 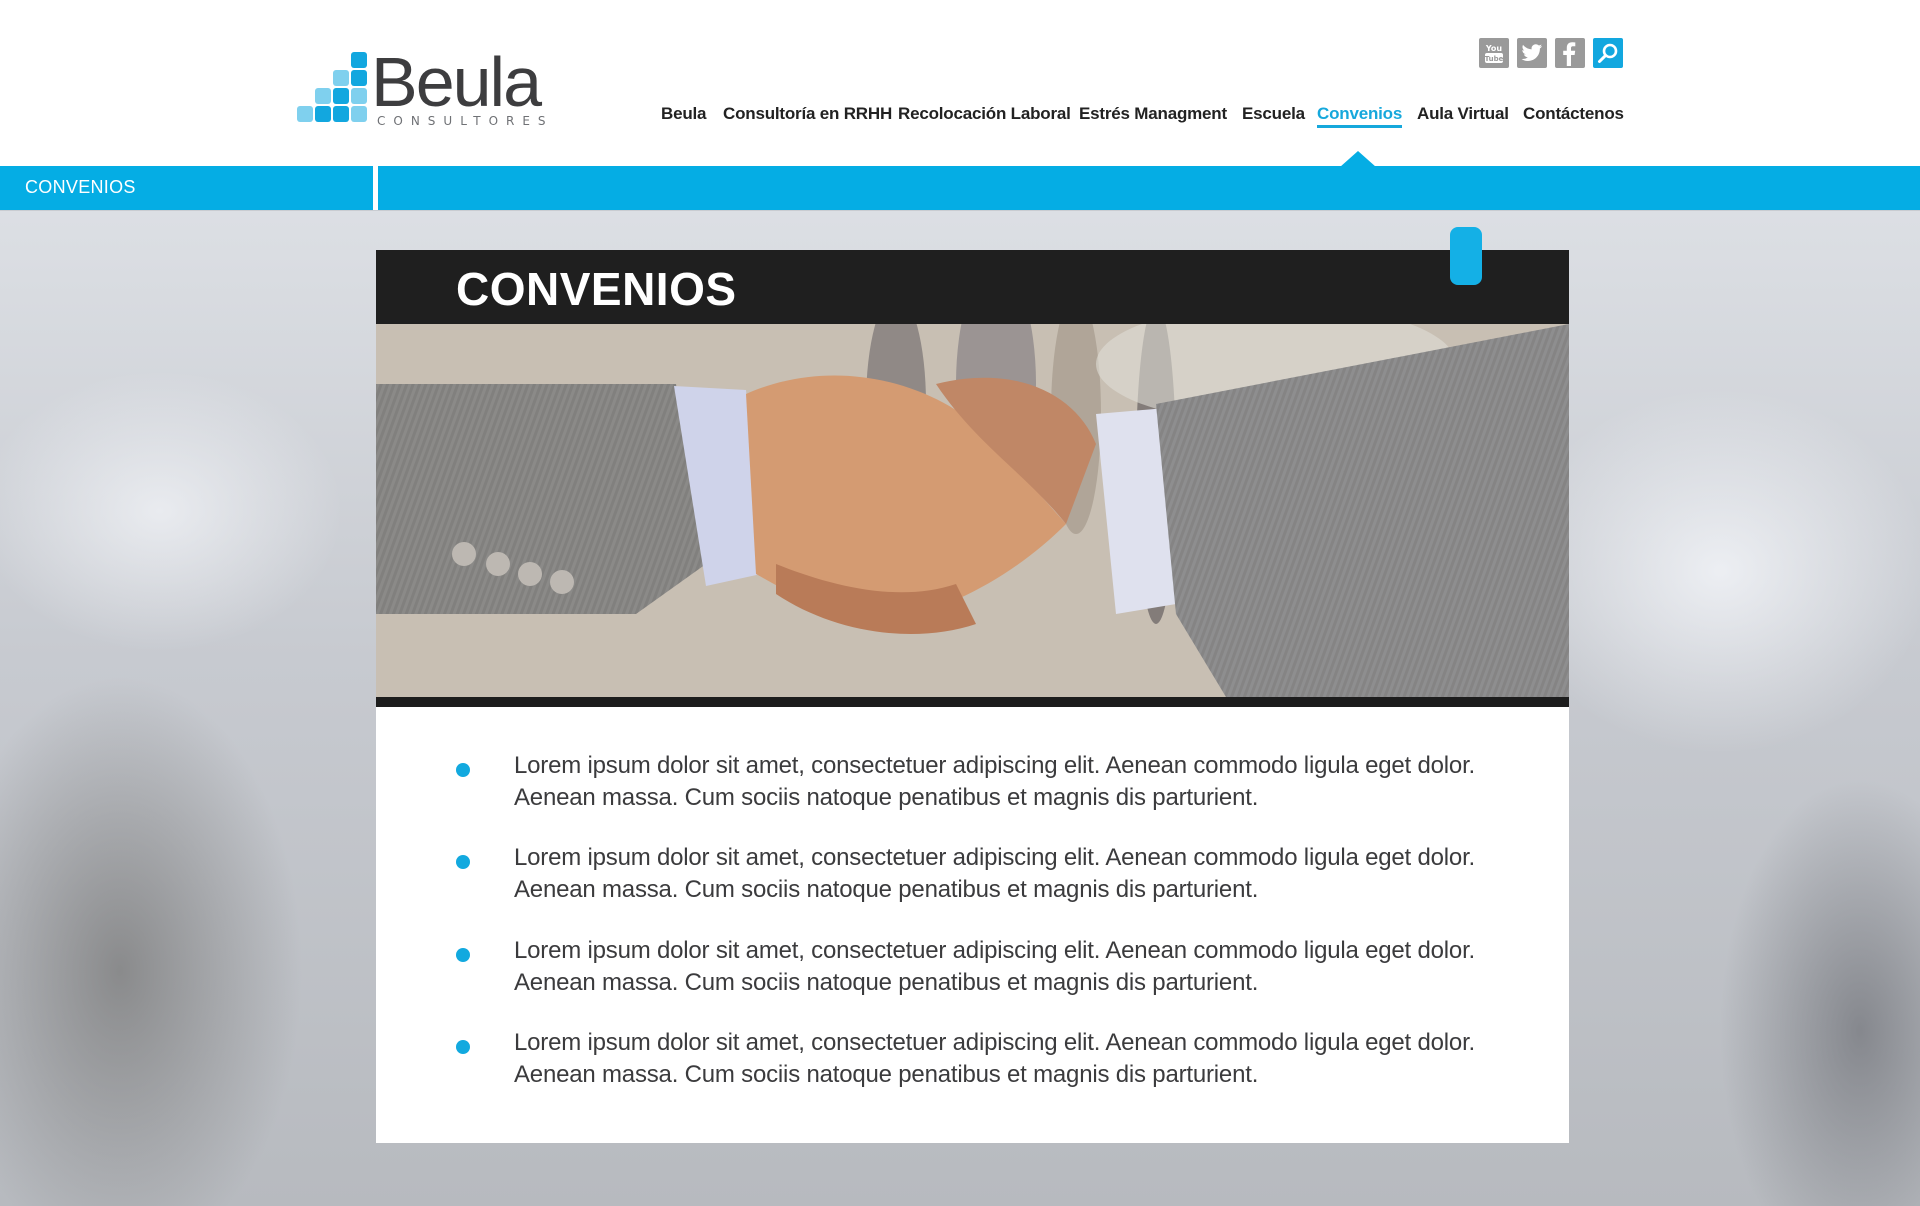 I want to click on active-nav-indicator, so click(x=1358, y=159).